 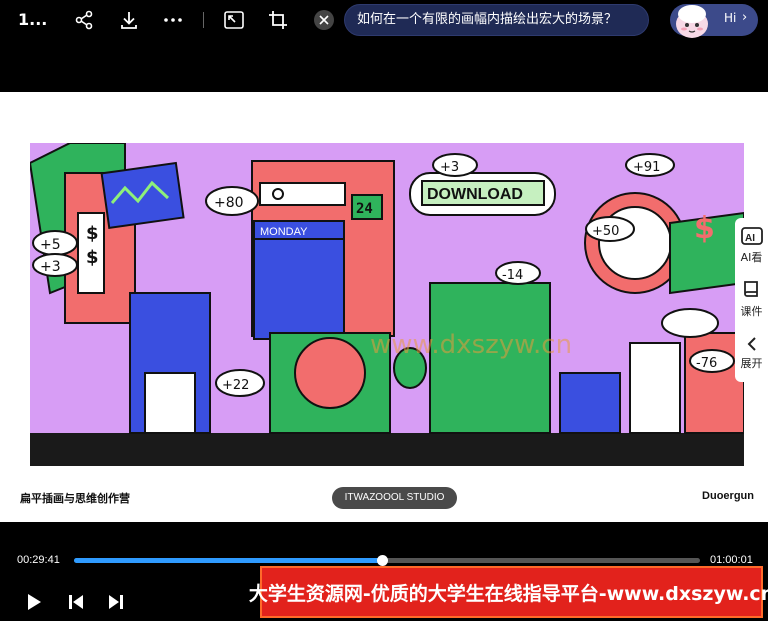 I want to click on toolbar-divider, so click(x=203, y=20).